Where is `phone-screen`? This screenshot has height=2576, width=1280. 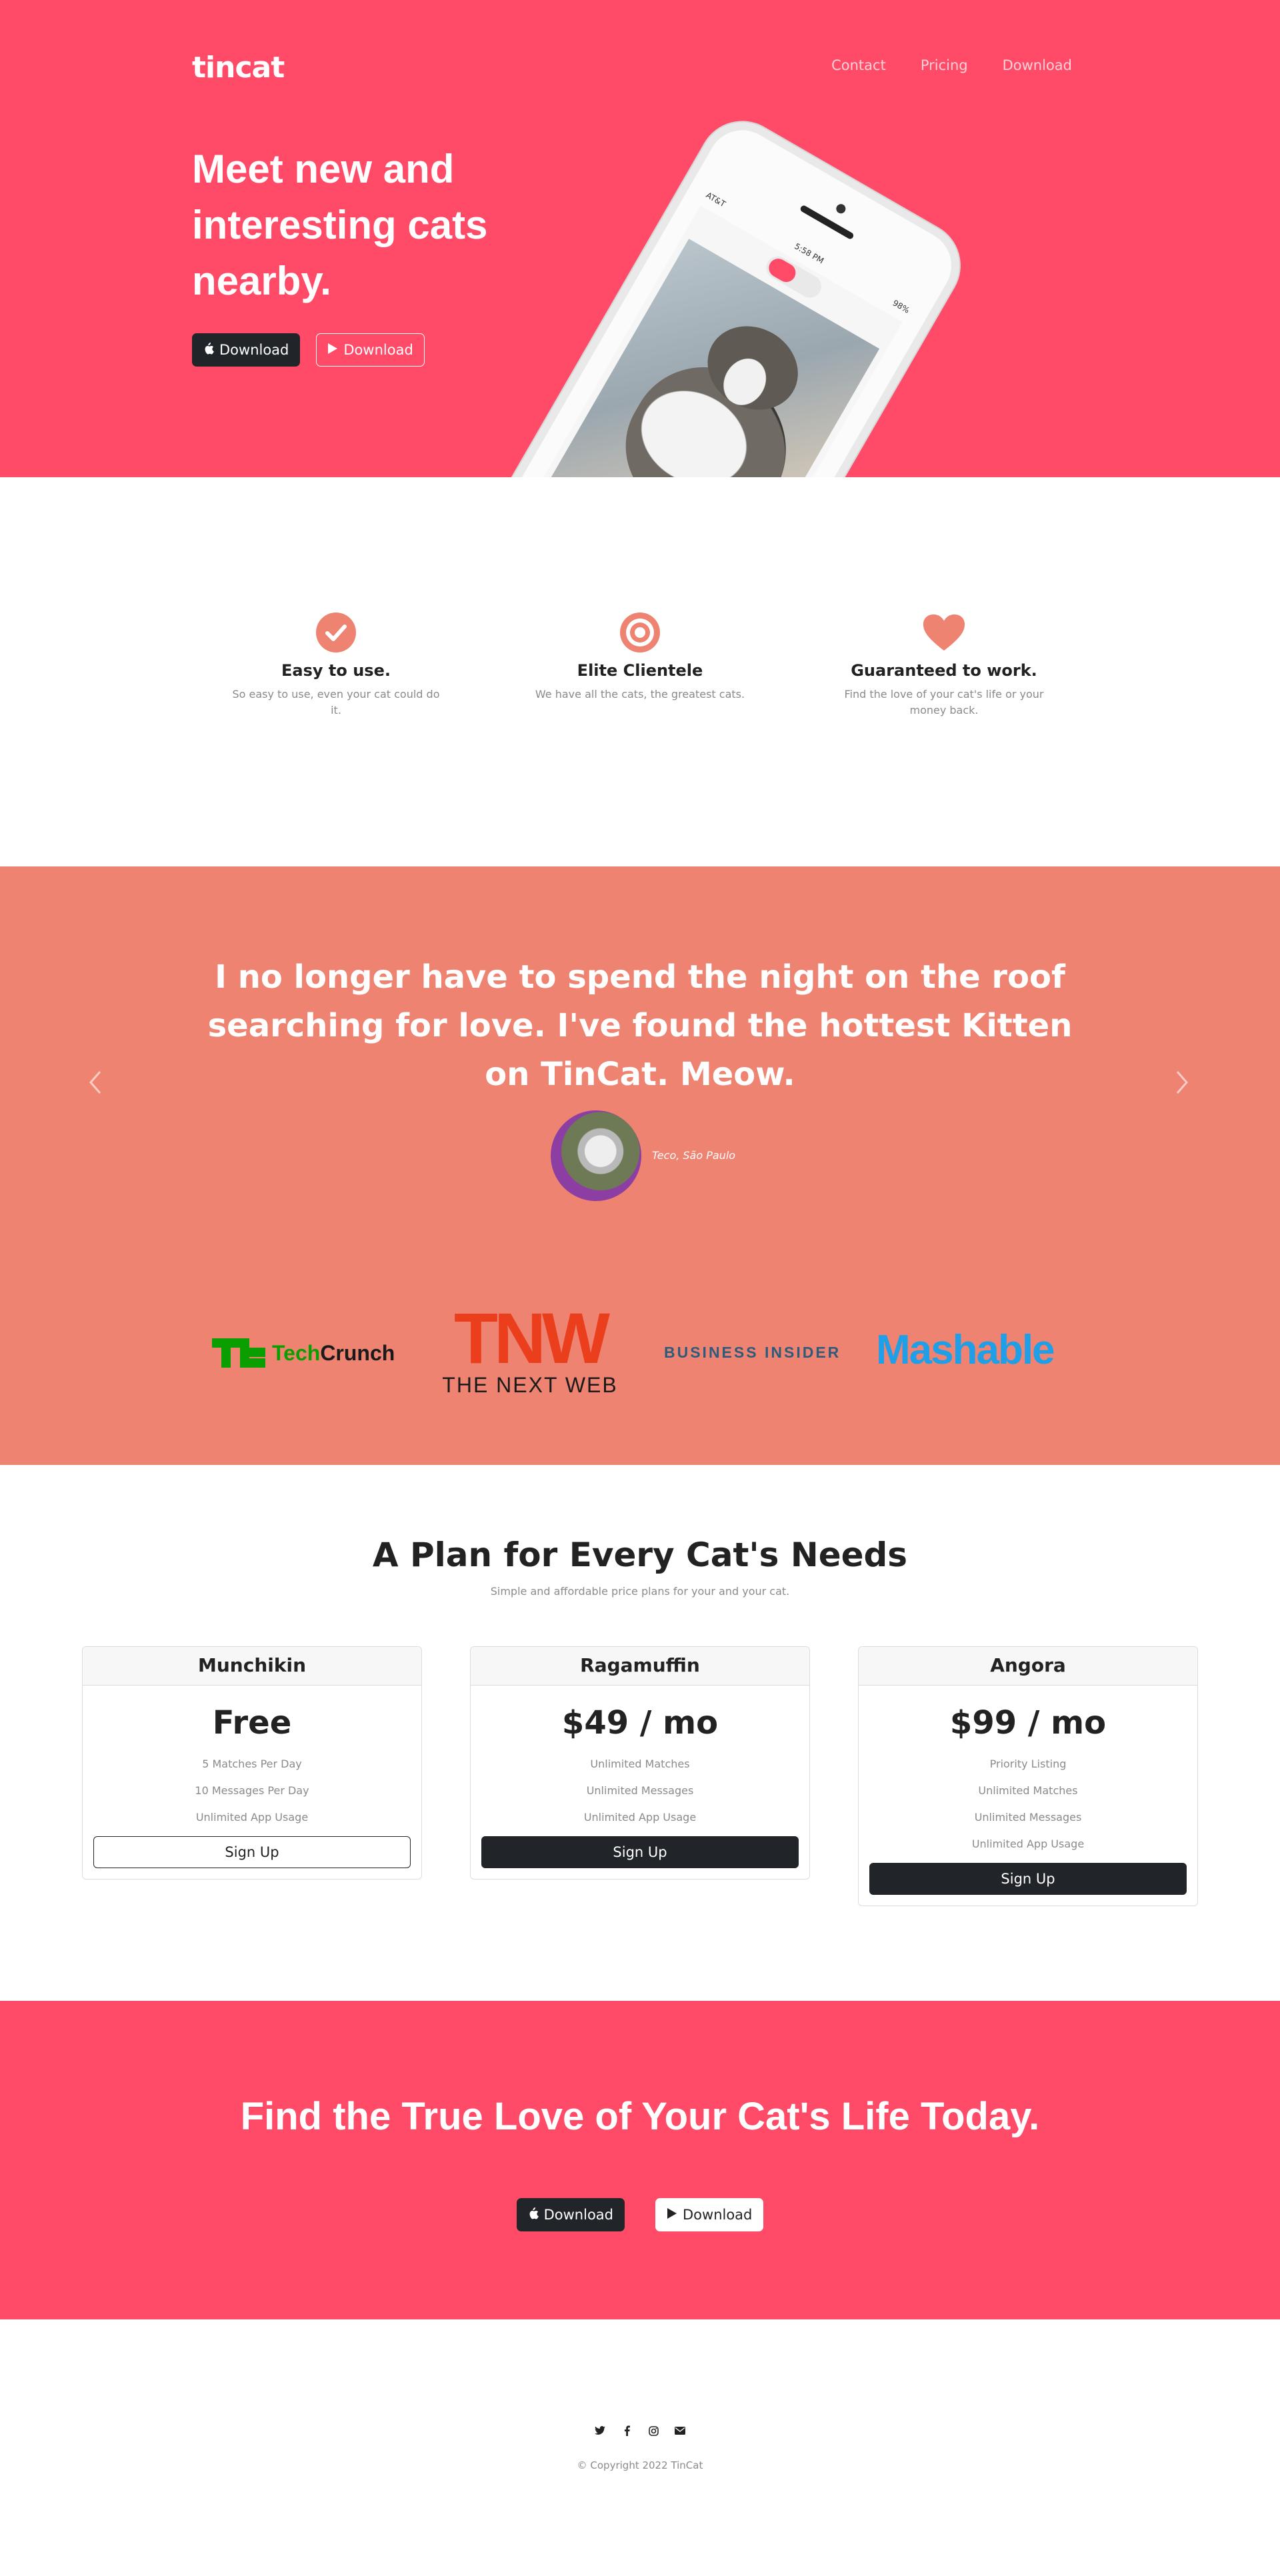 phone-screen is located at coordinates (705, 341).